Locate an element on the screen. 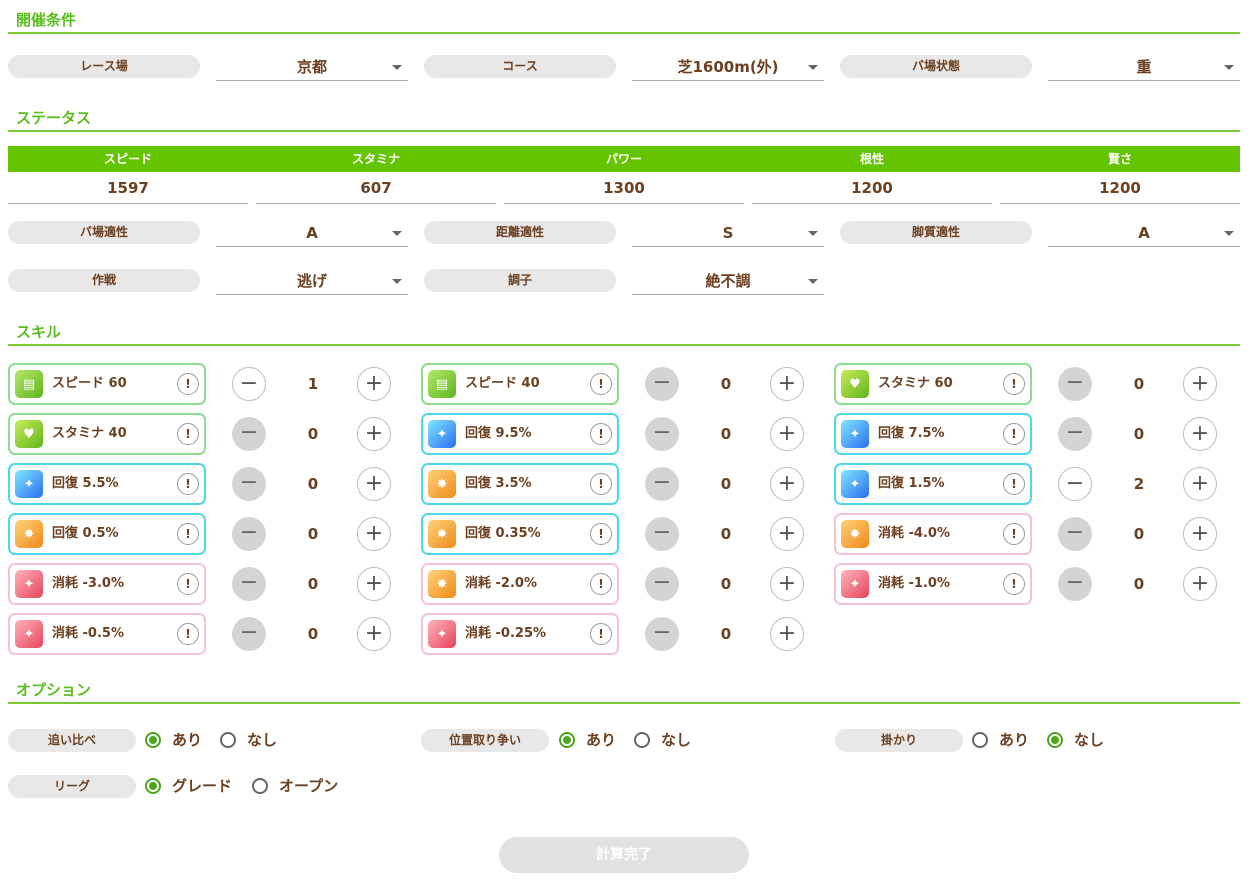  chase-no-label: なし is located at coordinates (262, 740).